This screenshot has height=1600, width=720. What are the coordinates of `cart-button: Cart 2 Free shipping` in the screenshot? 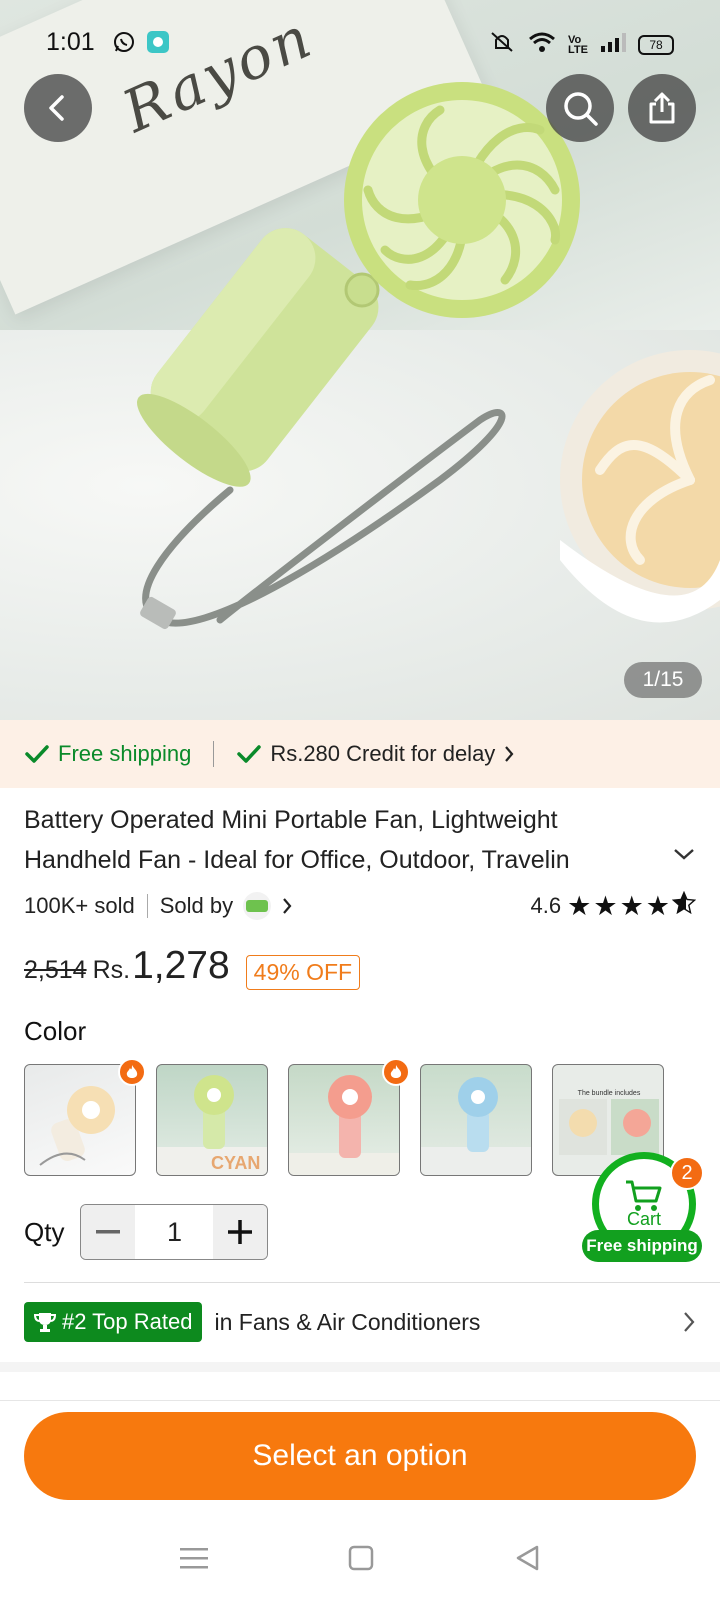 It's located at (643, 1207).